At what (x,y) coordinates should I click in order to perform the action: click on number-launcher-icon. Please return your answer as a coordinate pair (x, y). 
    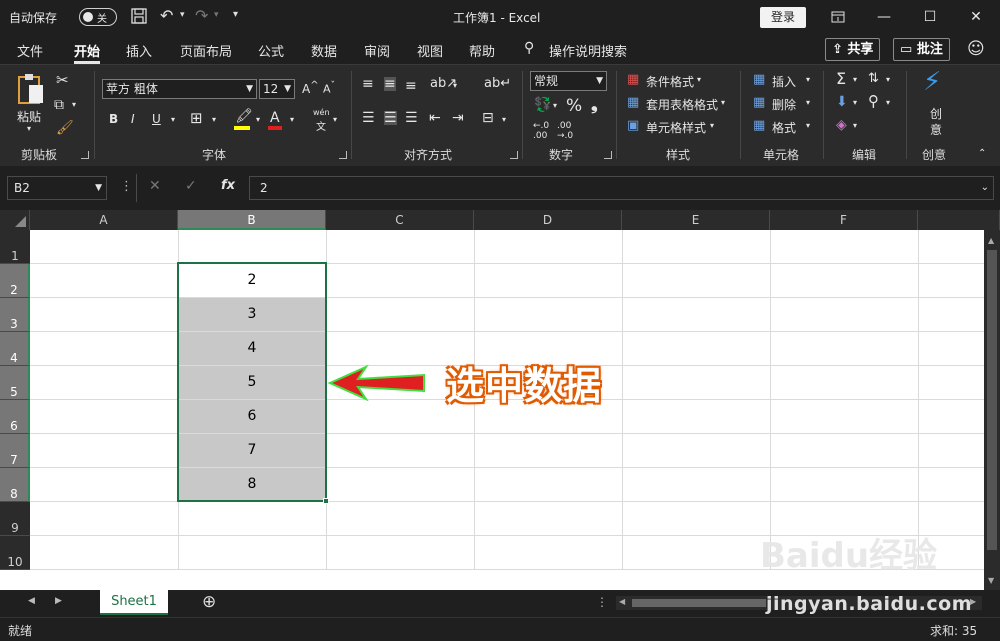
    Looking at the image, I should click on (608, 155).